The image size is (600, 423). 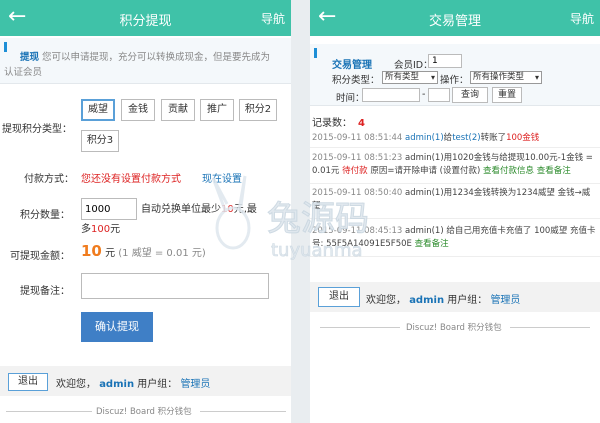 What do you see at coordinates (245, 209) in the screenshot?
I see `amount-hint-b: 元,最` at bounding box center [245, 209].